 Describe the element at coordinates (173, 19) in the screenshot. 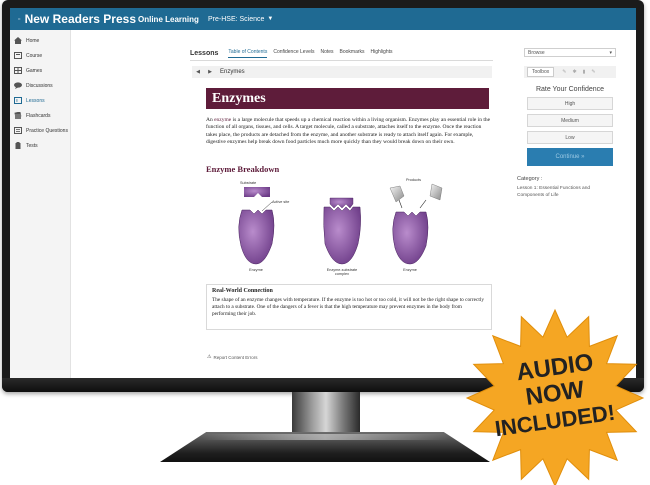

I see `nav-online-learning: Online Learning` at that location.